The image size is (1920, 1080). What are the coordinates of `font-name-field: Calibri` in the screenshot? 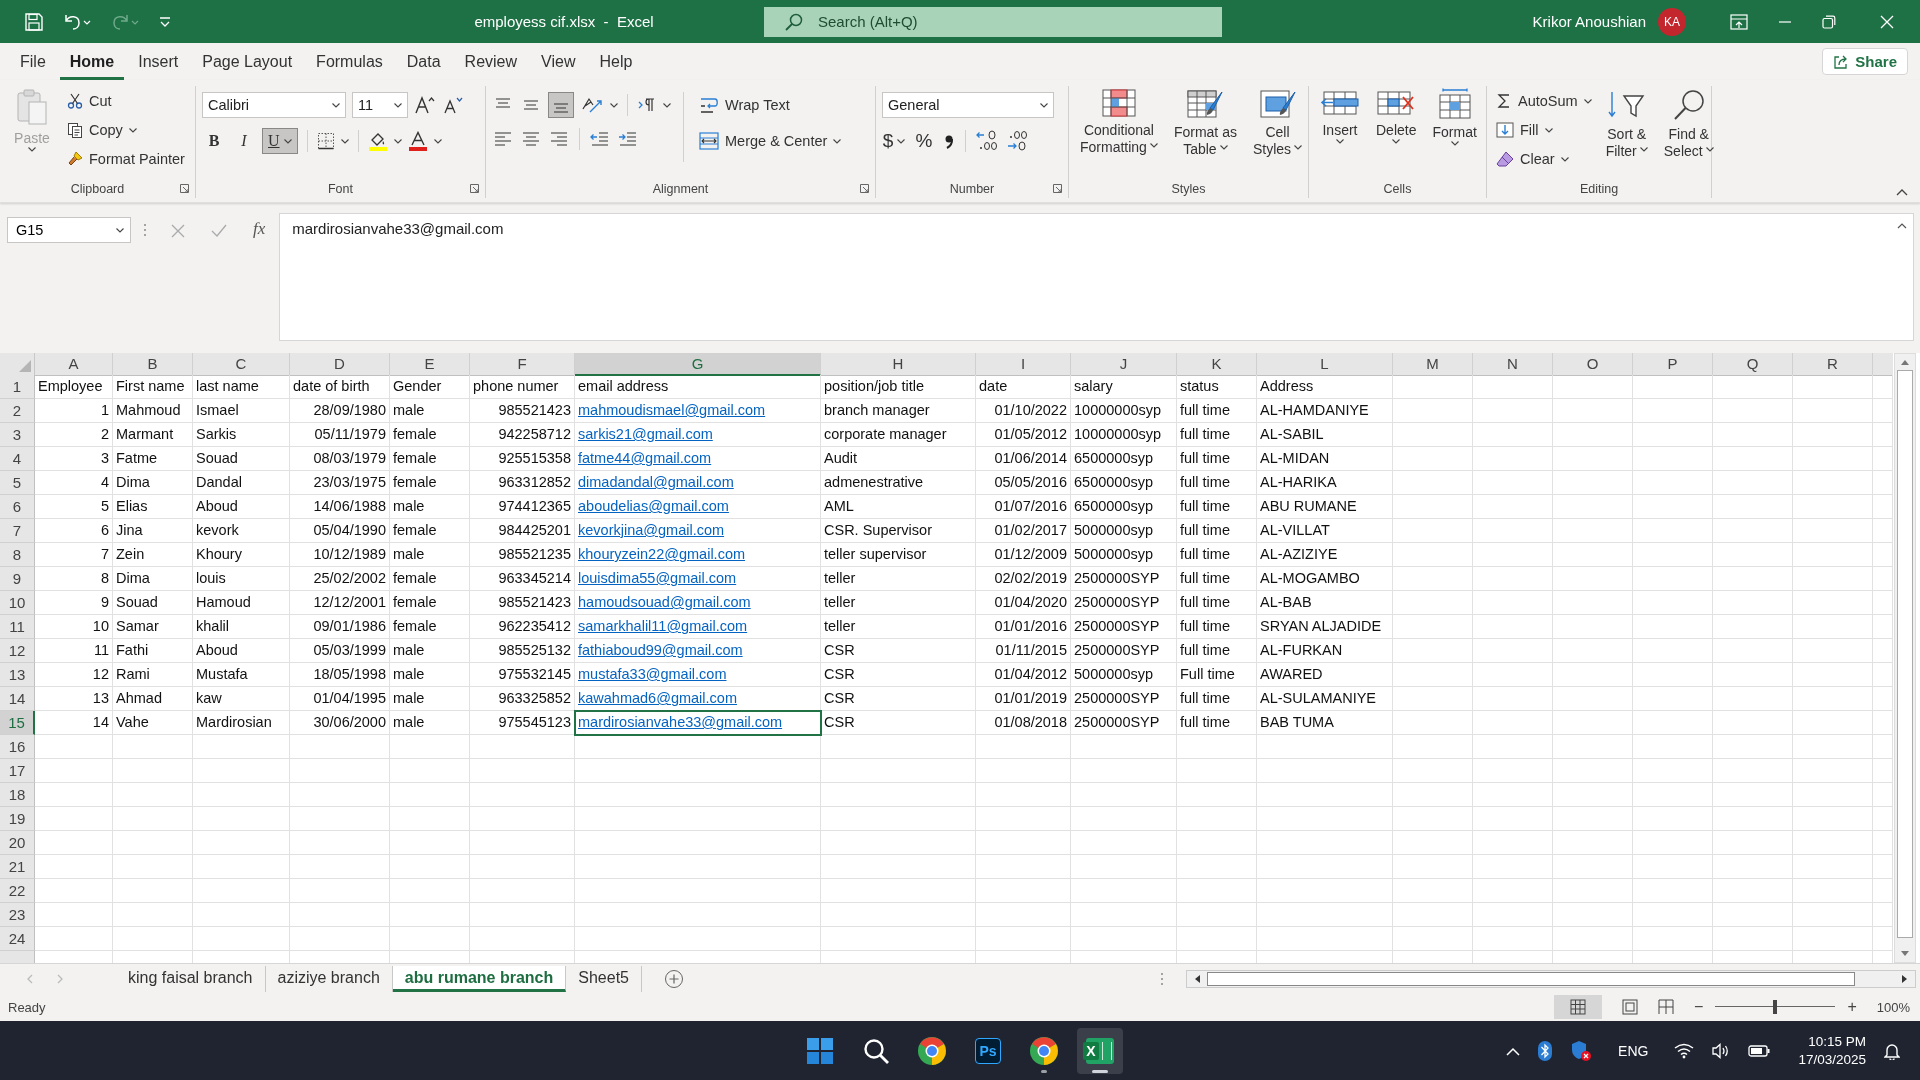 It's located at (274, 105).